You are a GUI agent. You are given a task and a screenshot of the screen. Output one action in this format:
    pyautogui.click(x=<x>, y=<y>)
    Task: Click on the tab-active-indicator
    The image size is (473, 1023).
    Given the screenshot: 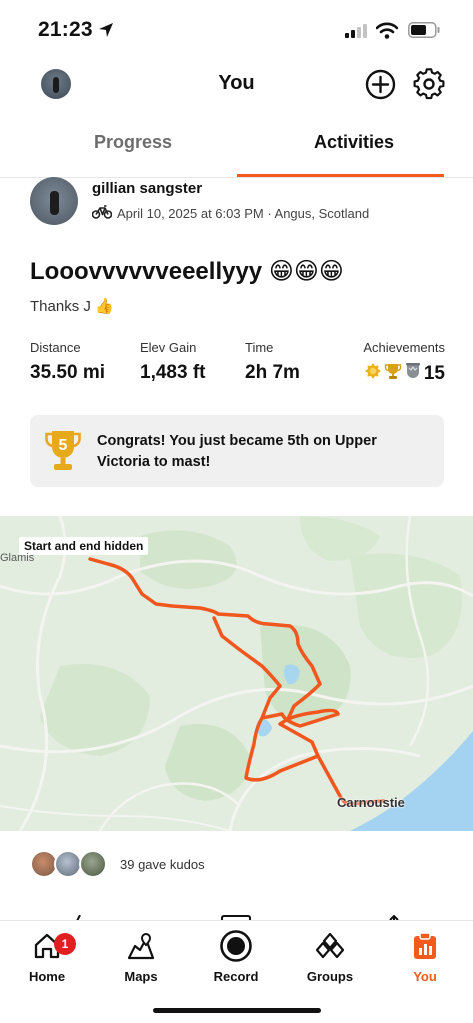 What is the action you would take?
    pyautogui.click(x=340, y=175)
    